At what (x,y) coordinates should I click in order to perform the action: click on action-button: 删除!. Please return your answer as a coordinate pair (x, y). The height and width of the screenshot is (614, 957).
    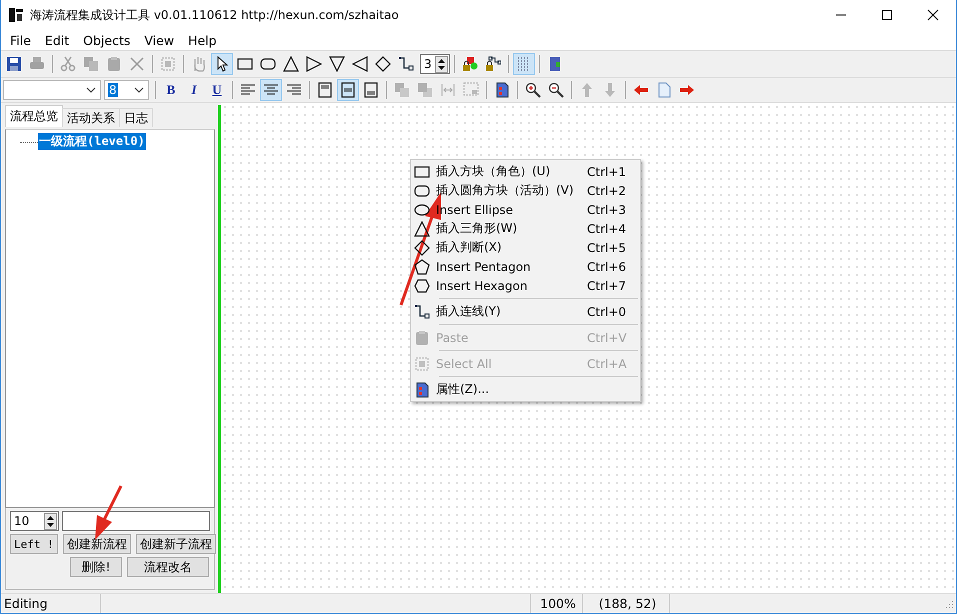
    Looking at the image, I should click on (96, 567).